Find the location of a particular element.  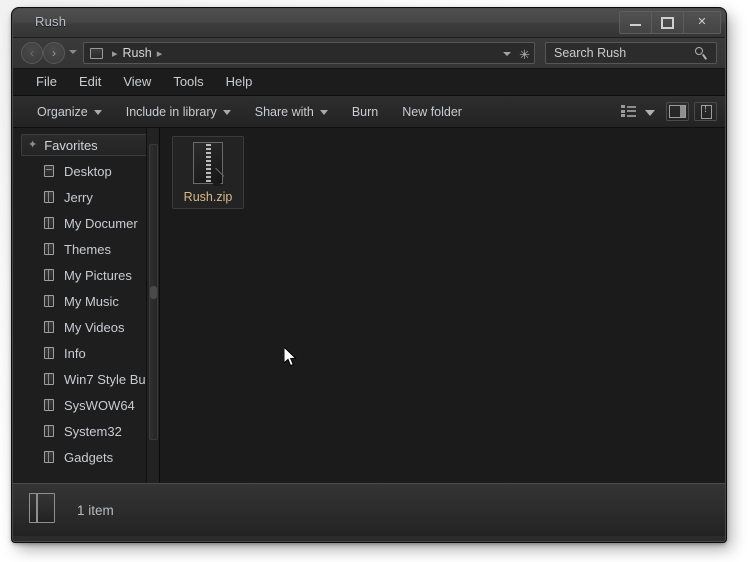

maximize-button is located at coordinates (668, 22).